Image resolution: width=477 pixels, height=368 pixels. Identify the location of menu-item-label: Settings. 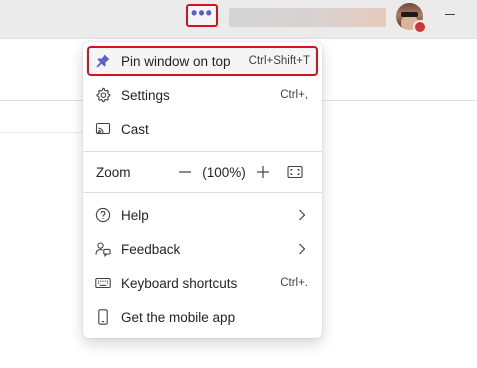
(145, 95).